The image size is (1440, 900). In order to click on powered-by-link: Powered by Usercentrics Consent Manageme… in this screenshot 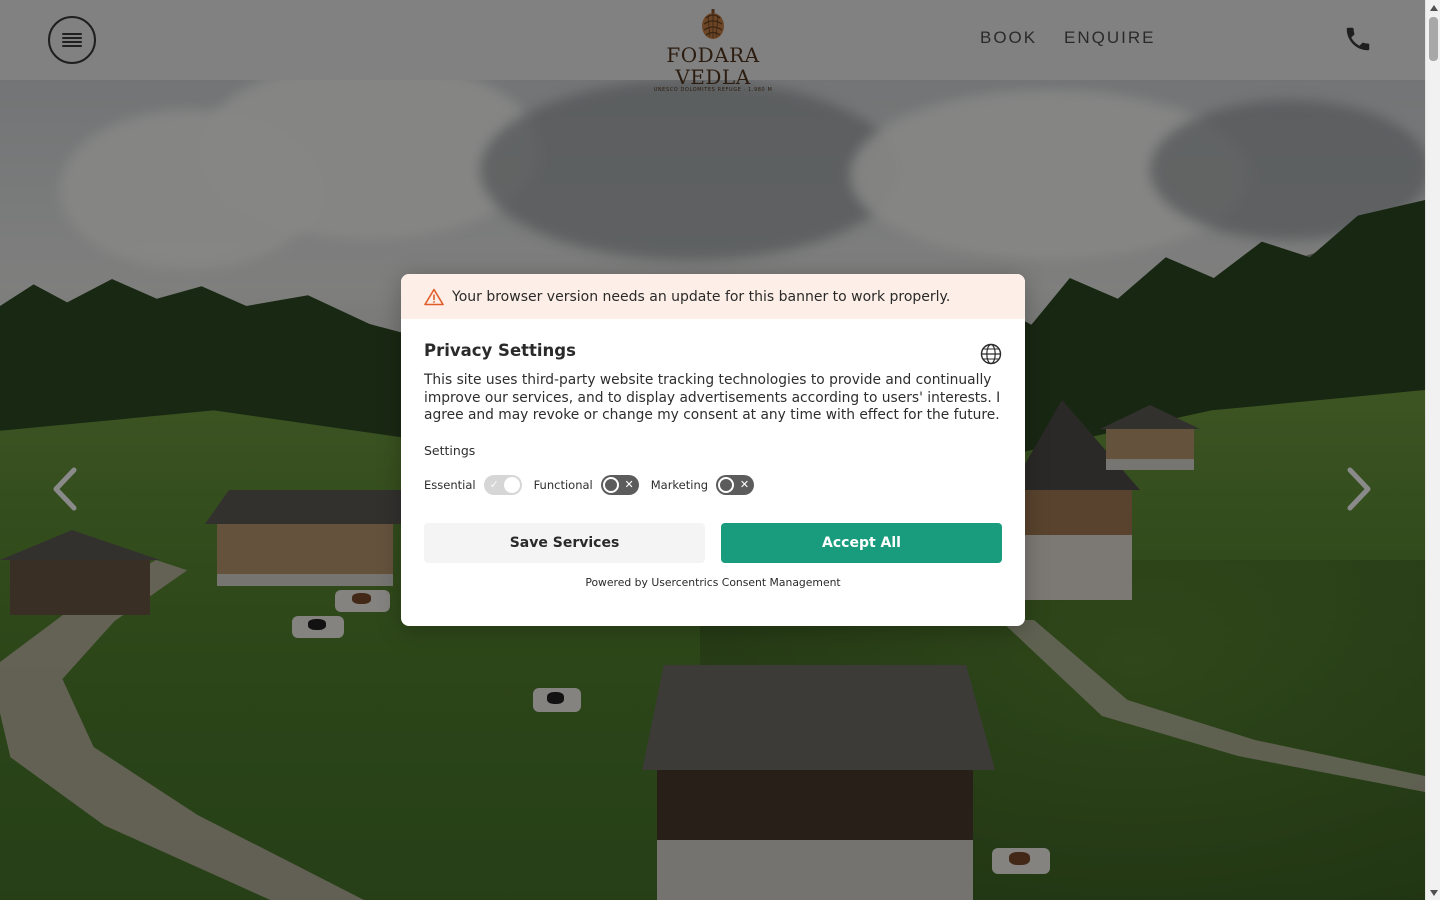, I will do `click(713, 582)`.